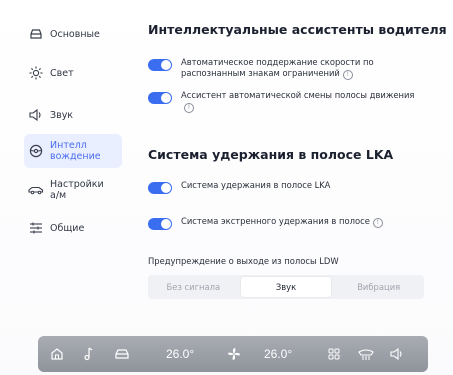  I want to click on sidebar-item-label: Интелл вождение, so click(75, 151).